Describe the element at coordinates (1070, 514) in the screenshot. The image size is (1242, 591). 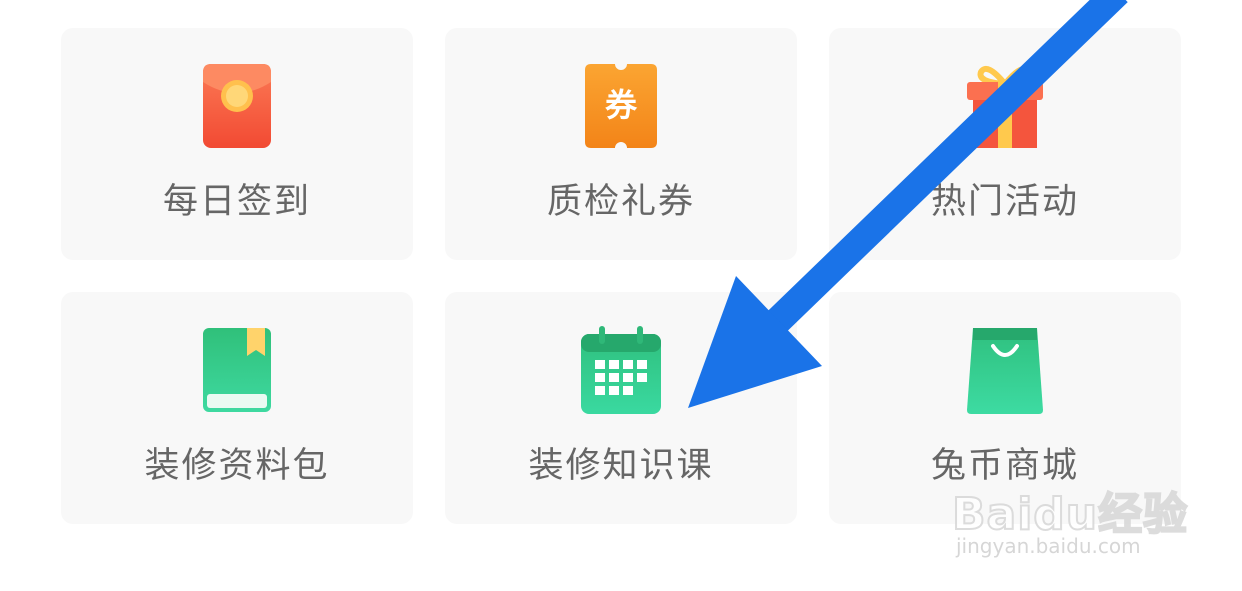
I see `watermark-brand: Baidu经验` at that location.